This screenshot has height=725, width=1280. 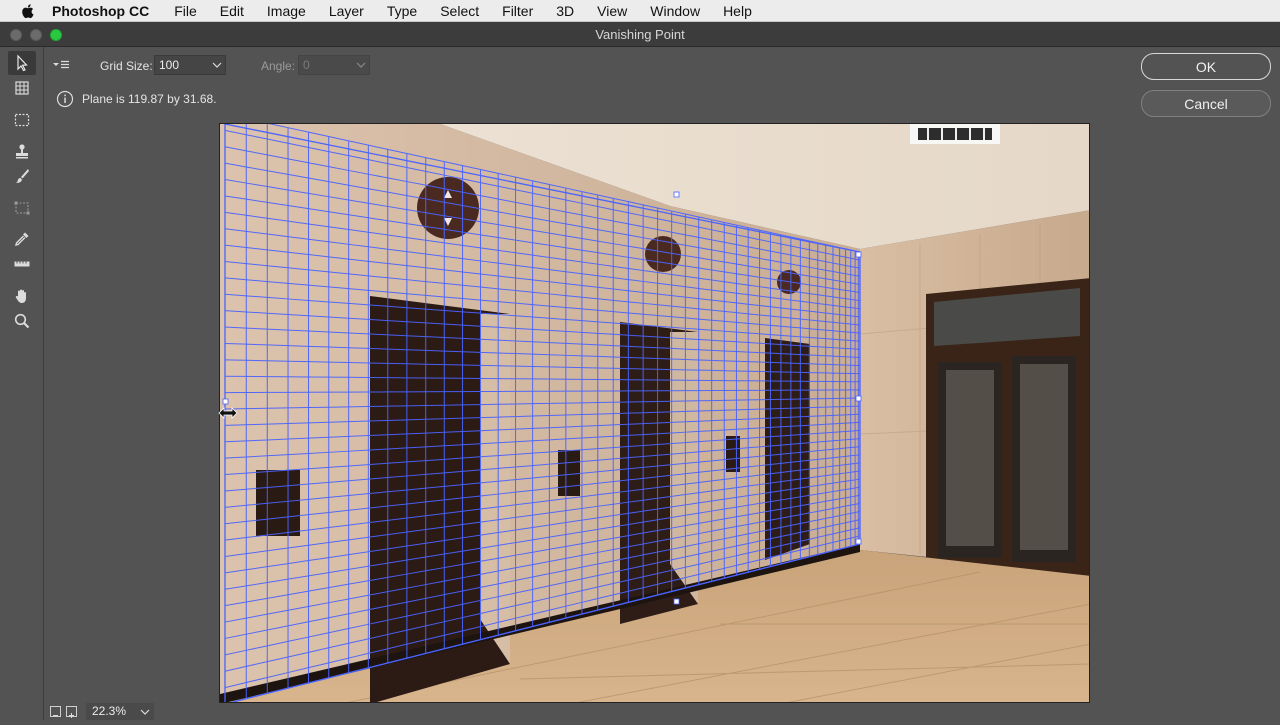 What do you see at coordinates (149, 99) in the screenshot?
I see `plane-info-message: Plane is 119.87 by 31.68.` at bounding box center [149, 99].